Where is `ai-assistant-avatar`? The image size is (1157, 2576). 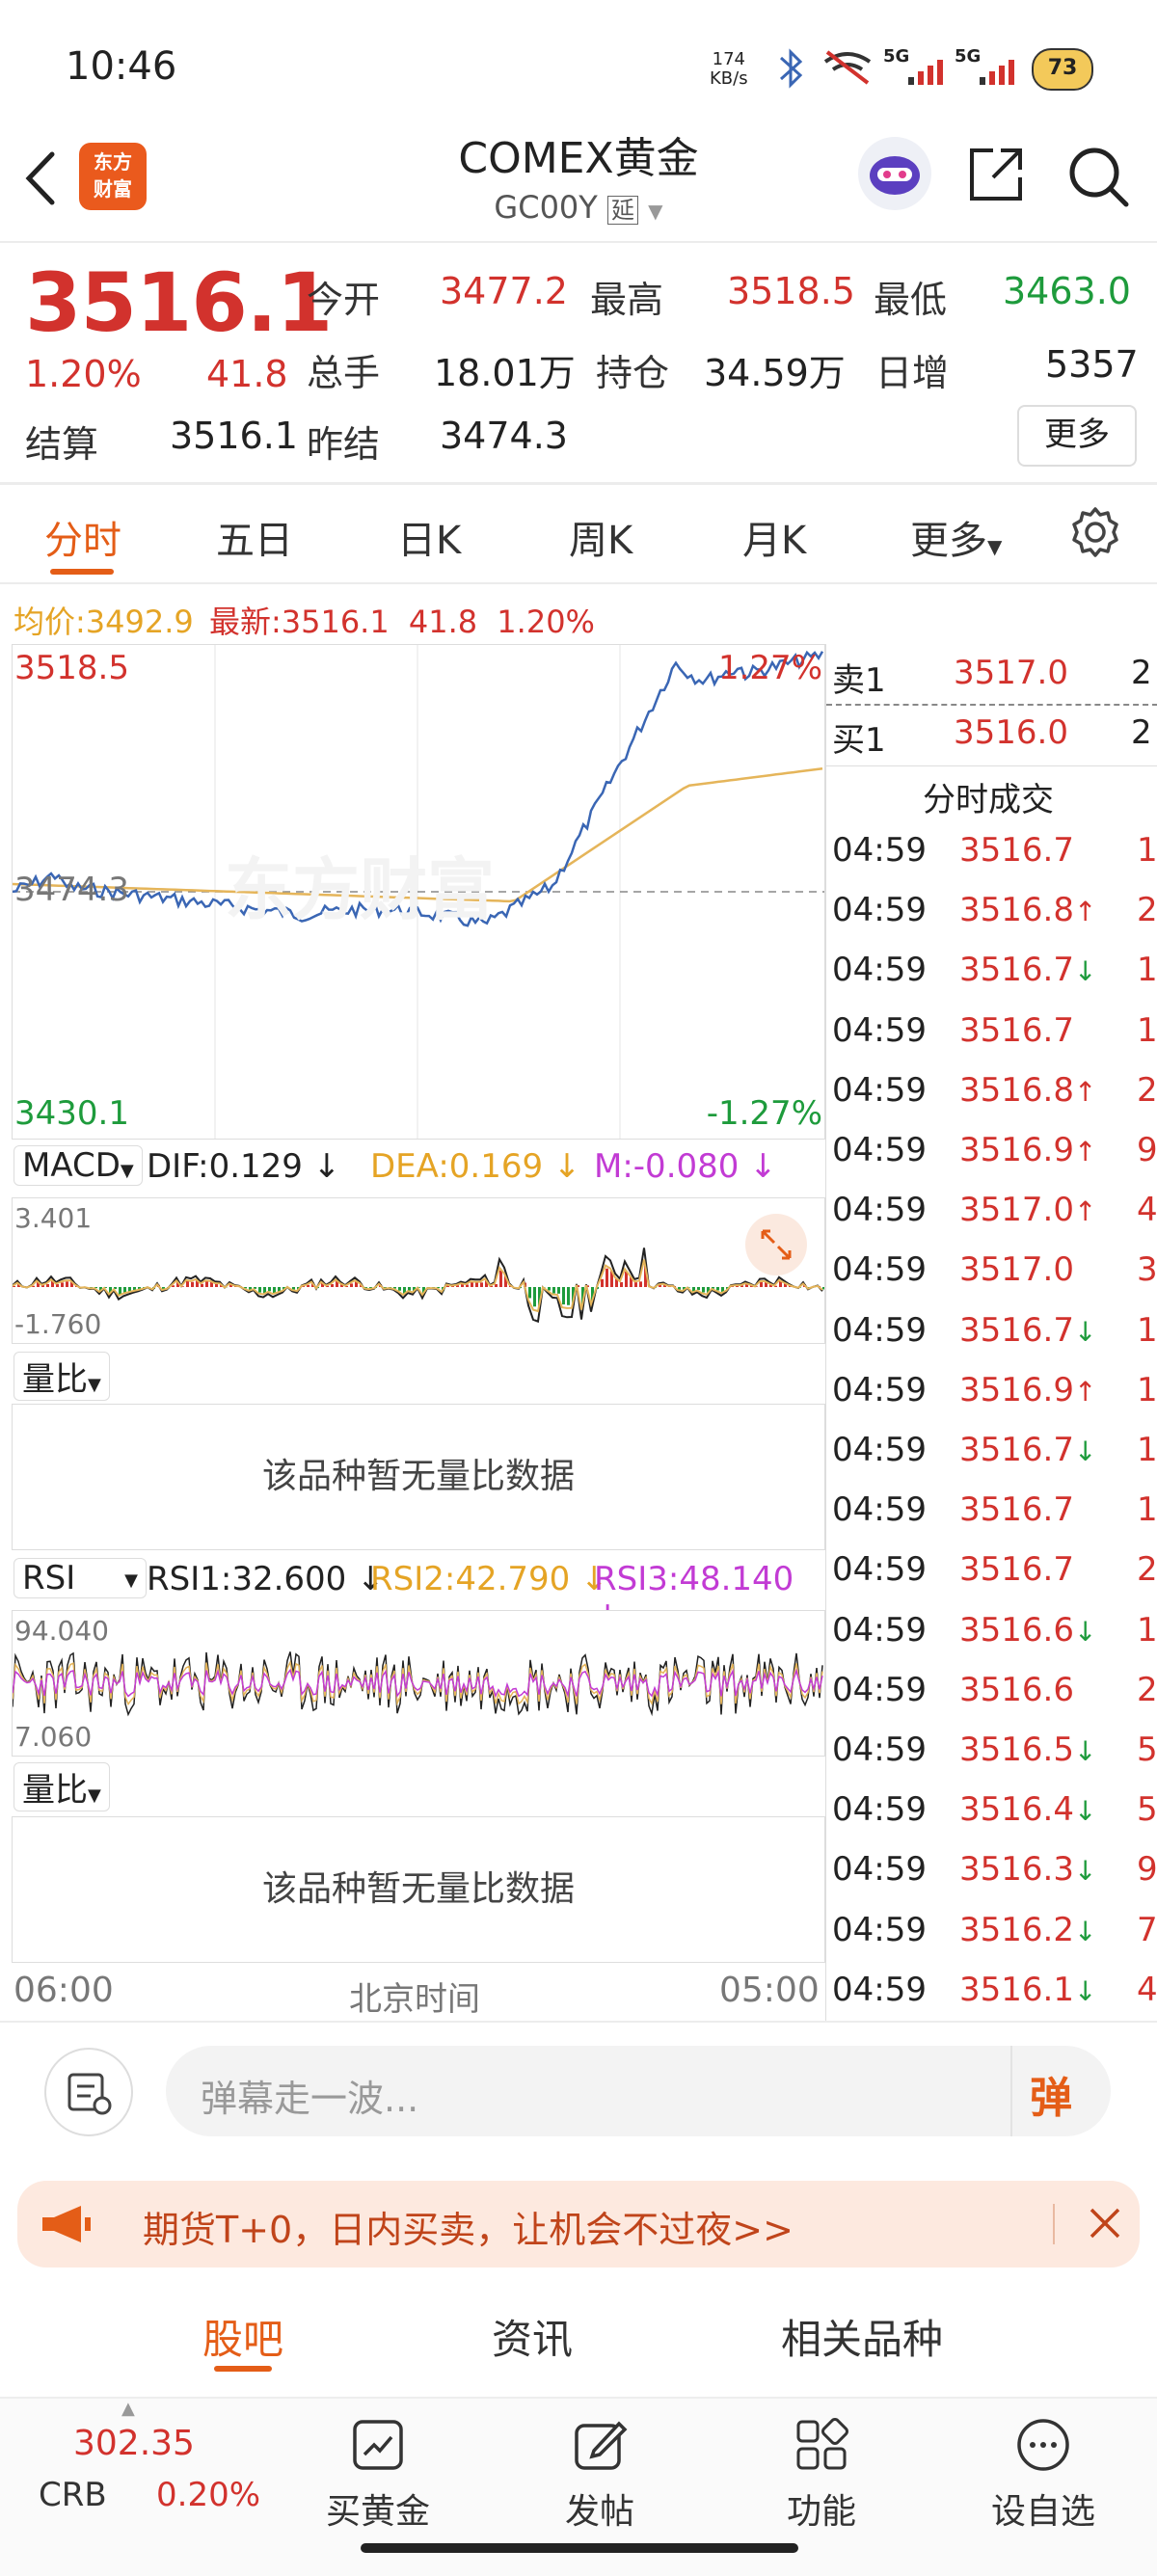 ai-assistant-avatar is located at coordinates (894, 174).